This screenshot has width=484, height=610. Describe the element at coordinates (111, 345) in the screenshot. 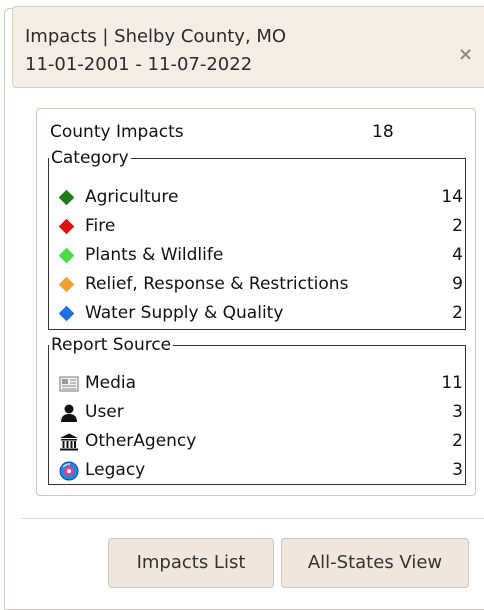

I see `report-source-legend: Report Source` at that location.